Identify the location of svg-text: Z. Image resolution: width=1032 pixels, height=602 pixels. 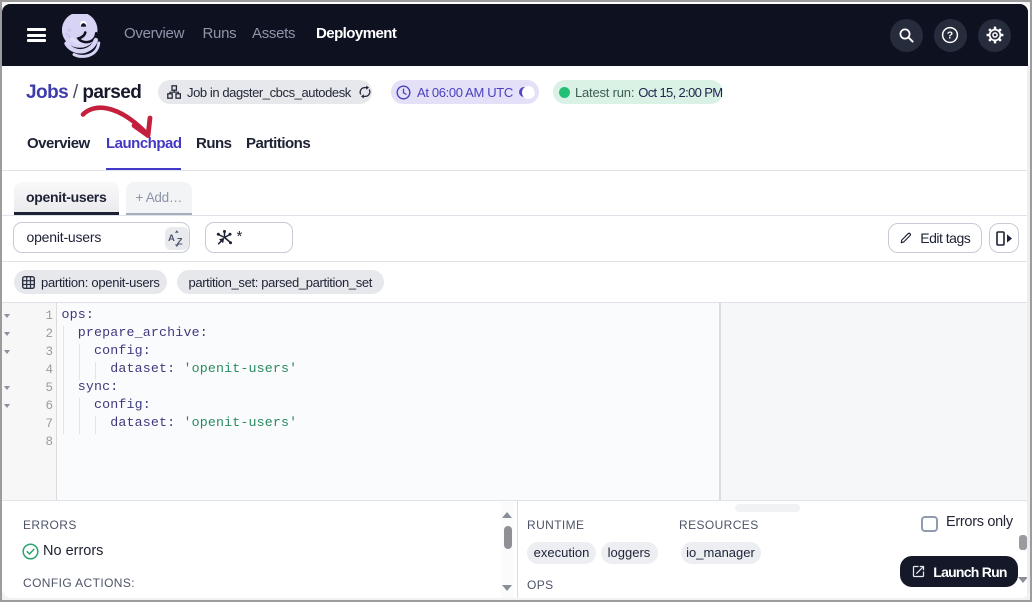
(180, 242).